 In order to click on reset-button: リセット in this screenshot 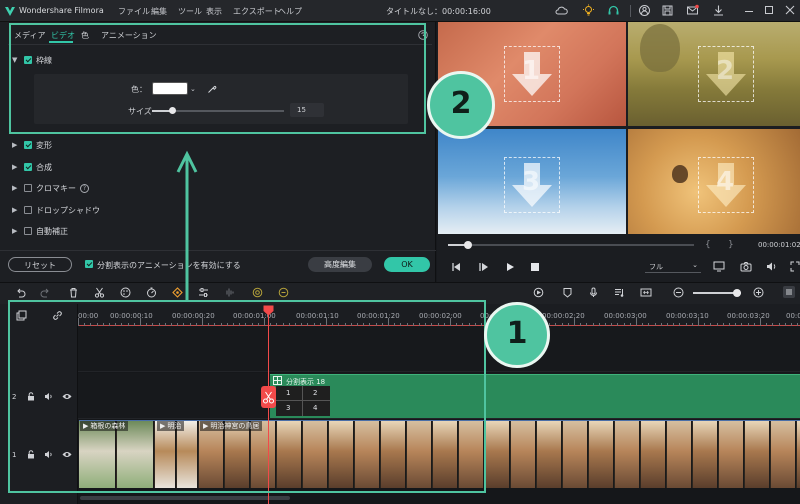, I will do `click(40, 264)`.